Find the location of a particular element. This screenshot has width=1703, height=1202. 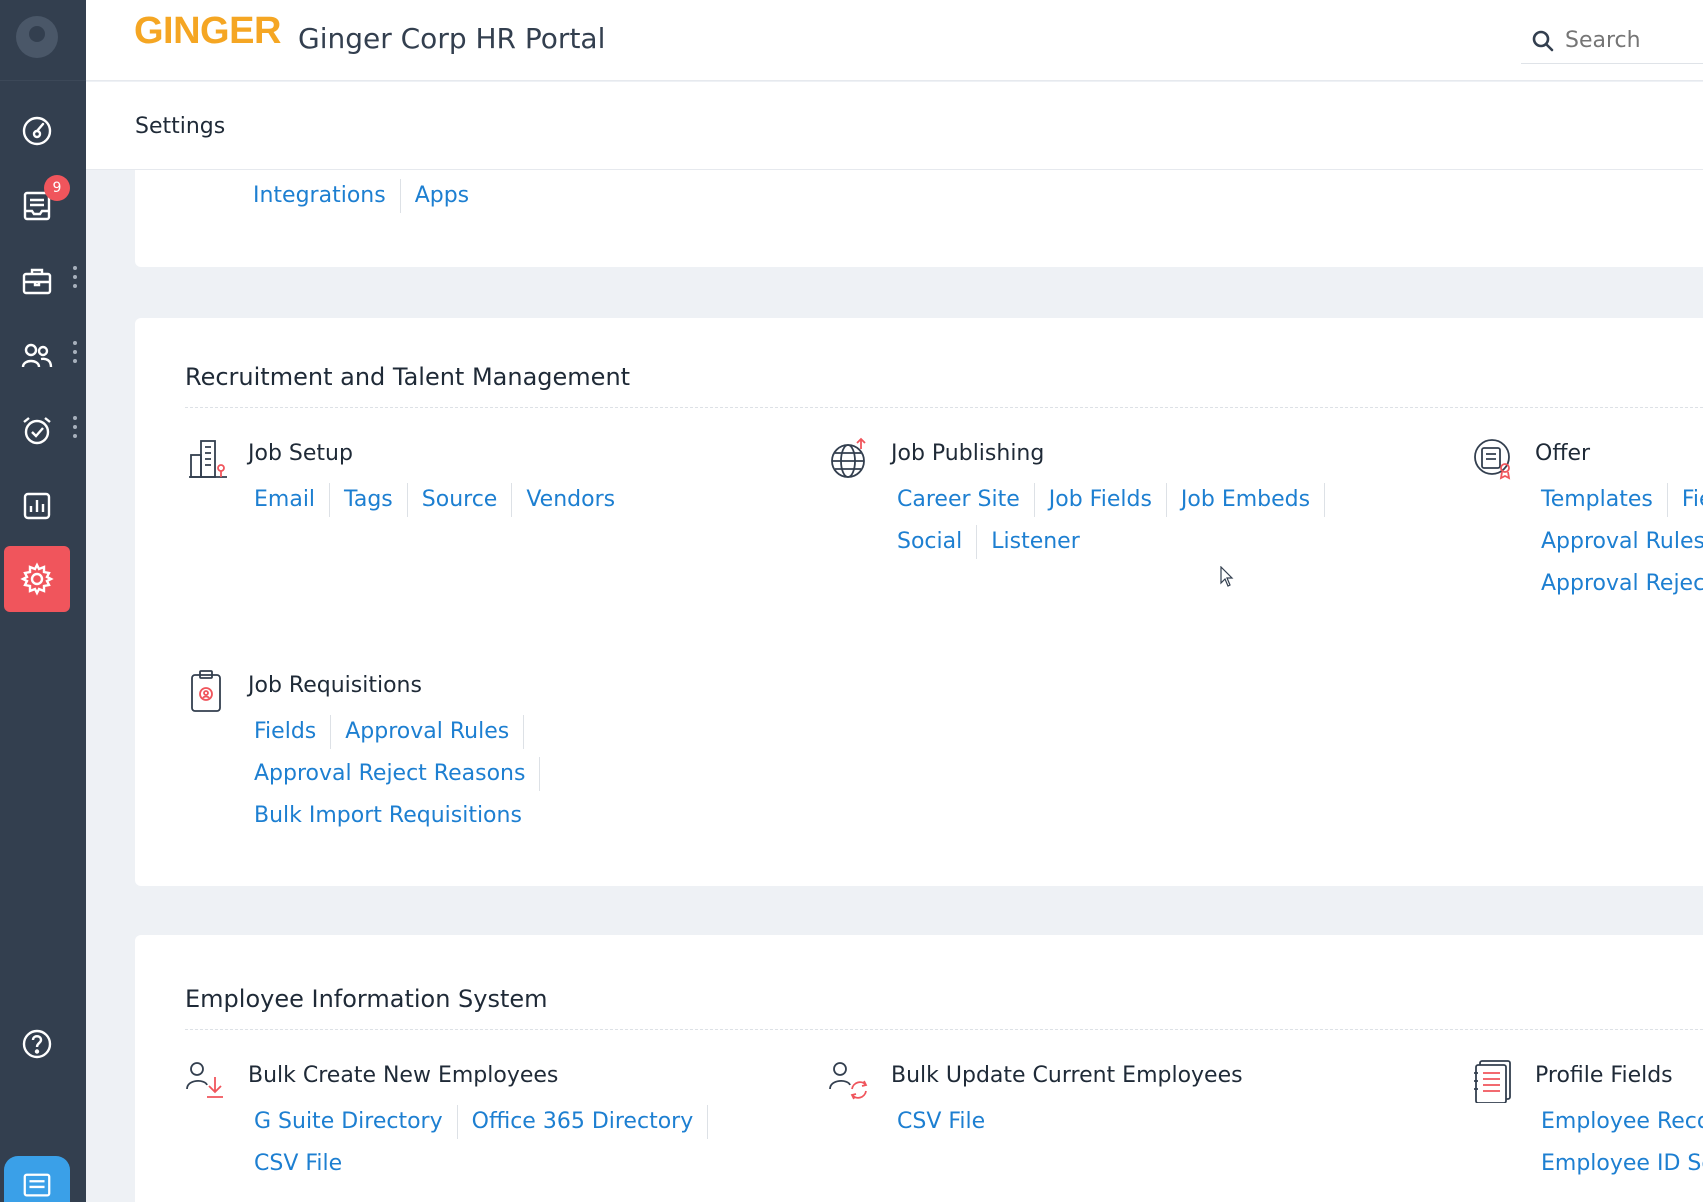

offer-fields-link: Fiel is located at coordinates (1685, 500).